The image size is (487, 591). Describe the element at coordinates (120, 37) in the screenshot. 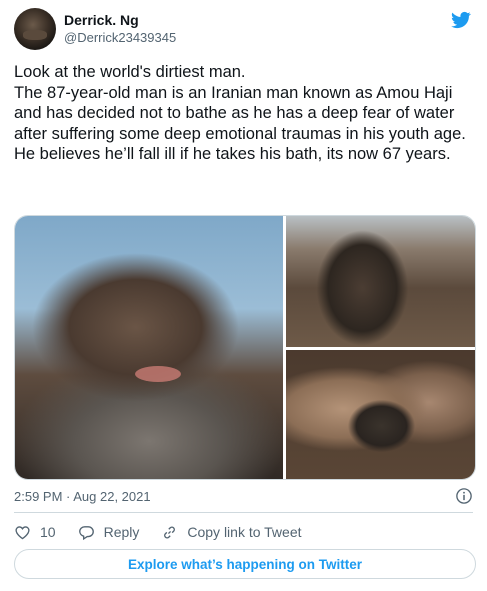

I see `author-handle: @Derrick23439345` at that location.